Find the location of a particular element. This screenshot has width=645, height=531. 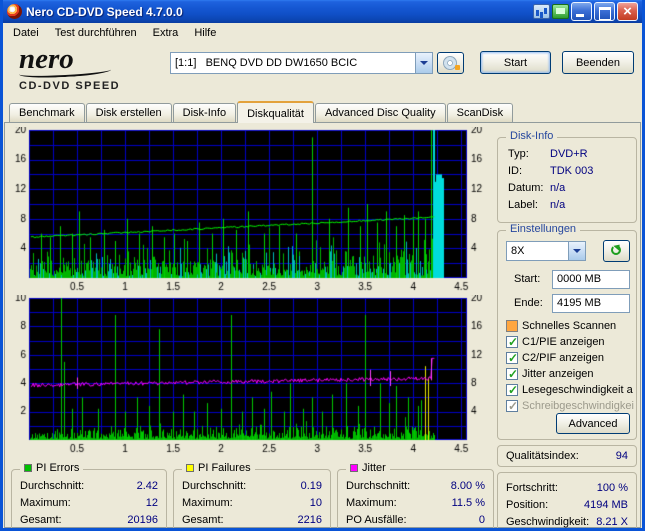

disk-info-row: ID: TDK 003 is located at coordinates (569, 172).